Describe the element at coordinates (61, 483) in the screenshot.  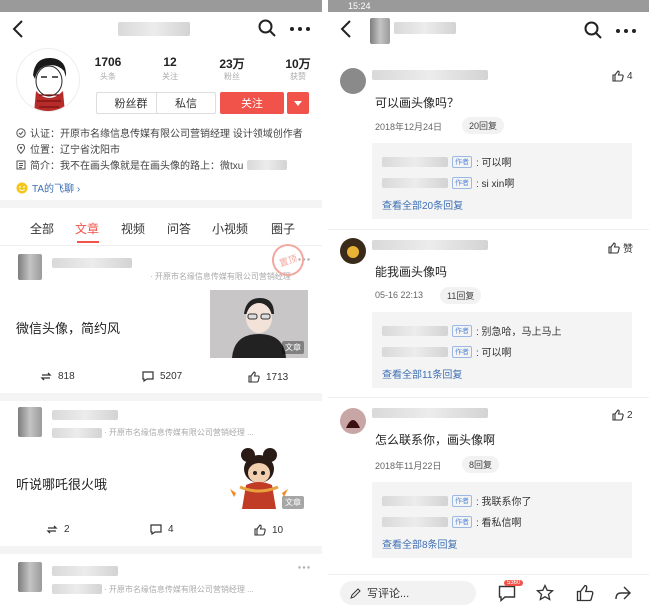
I see `post-title: 听说哪吒很火哦` at that location.